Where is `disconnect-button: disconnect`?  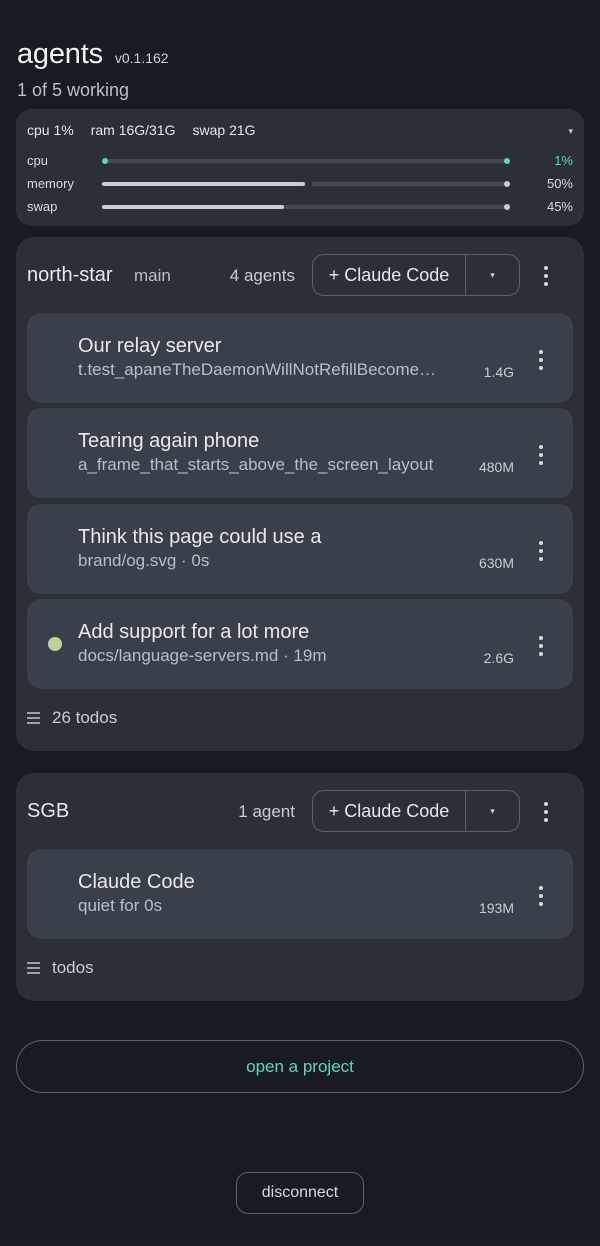 disconnect-button: disconnect is located at coordinates (300, 1193).